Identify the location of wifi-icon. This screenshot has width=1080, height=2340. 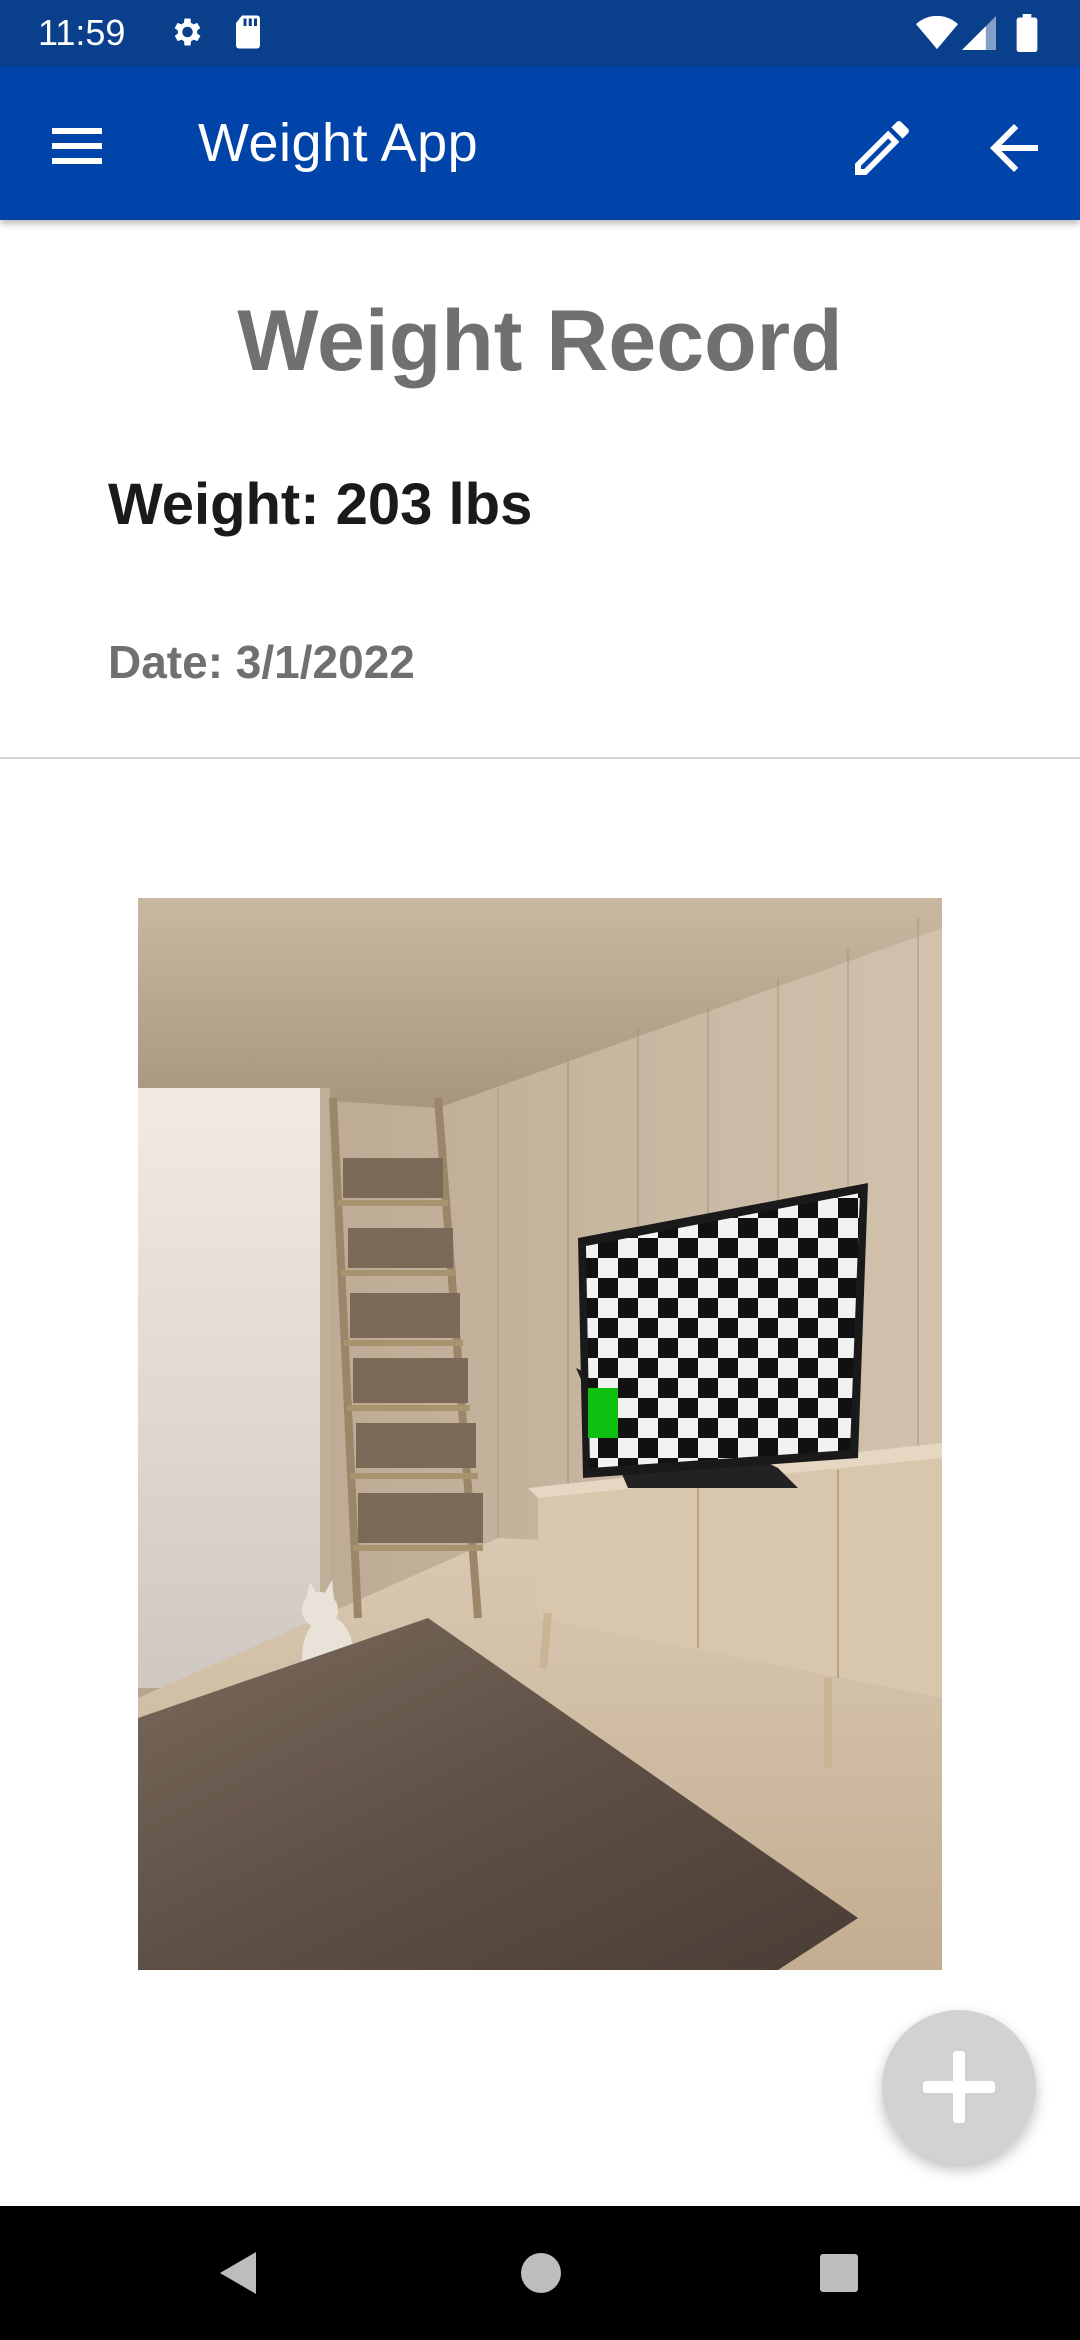
(937, 35).